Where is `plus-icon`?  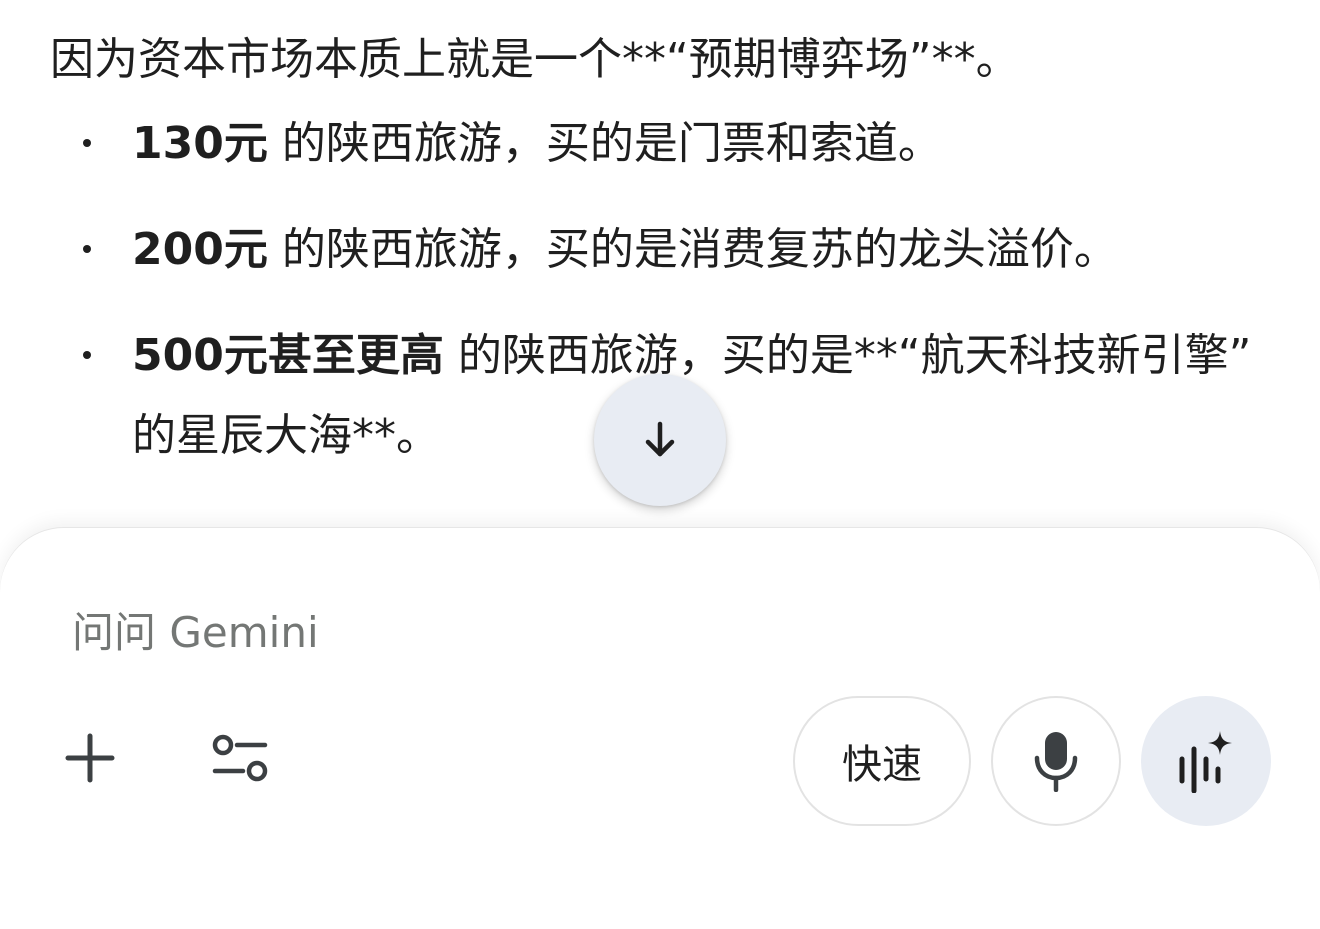 plus-icon is located at coordinates (90, 758).